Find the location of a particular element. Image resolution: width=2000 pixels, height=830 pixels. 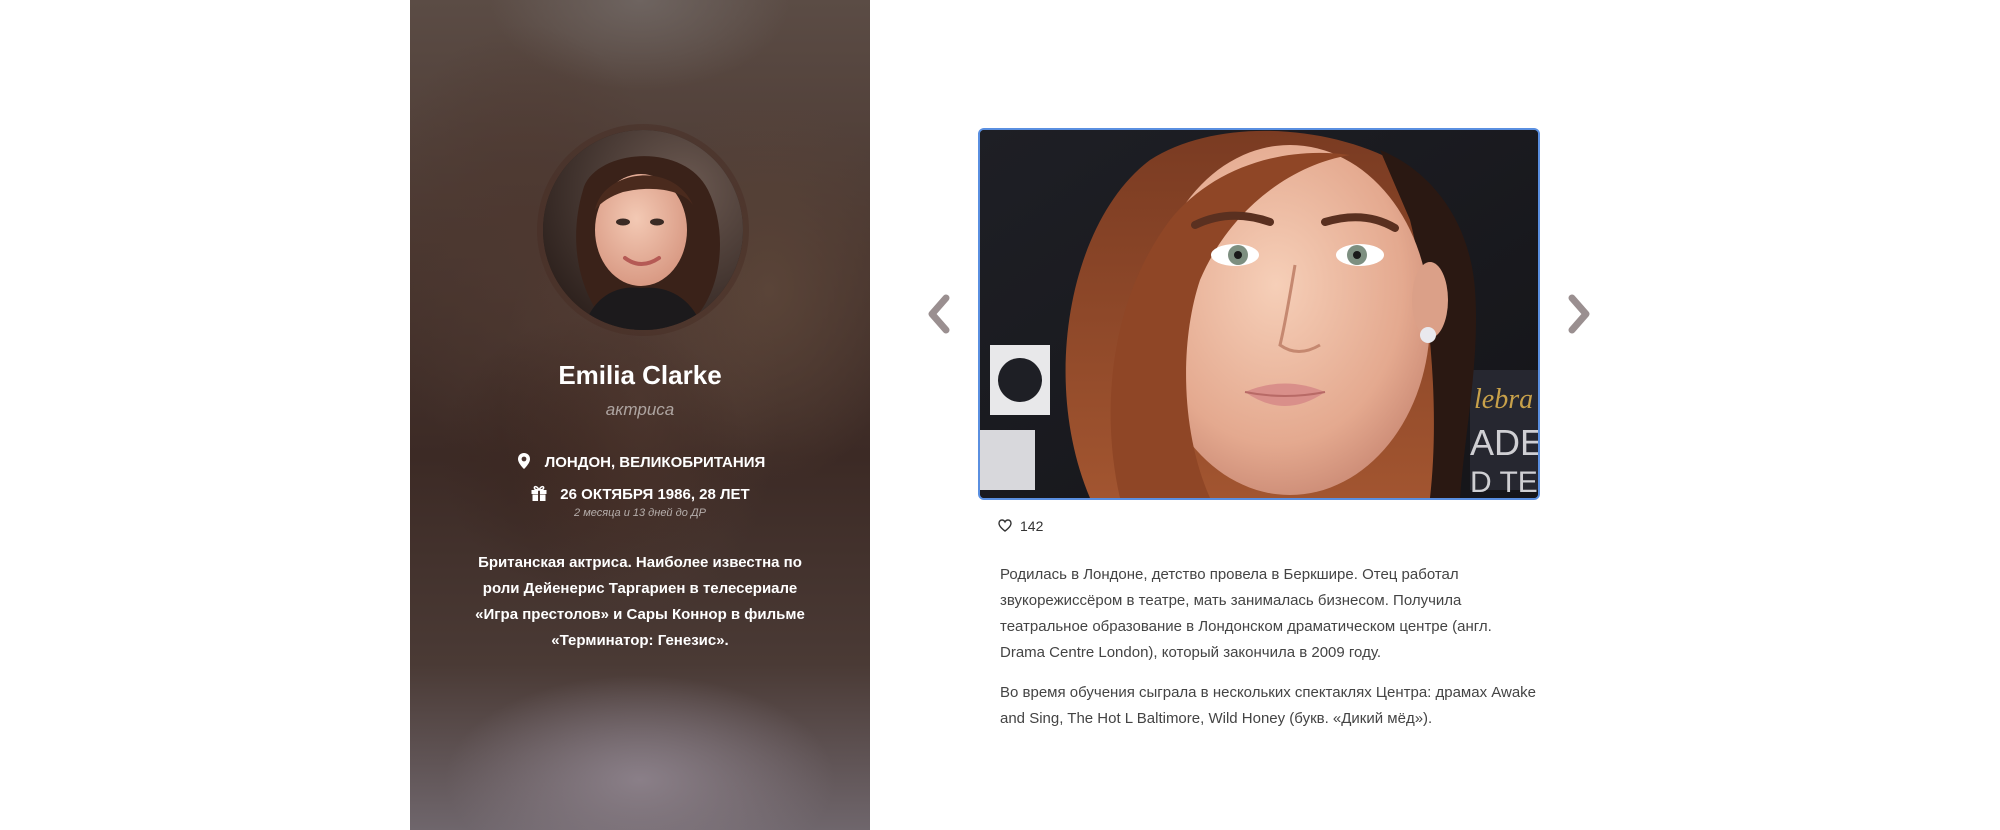

location-row: ЛОНДОН, ВЕЛИКОБРИТАНИЯ is located at coordinates (640, 461).